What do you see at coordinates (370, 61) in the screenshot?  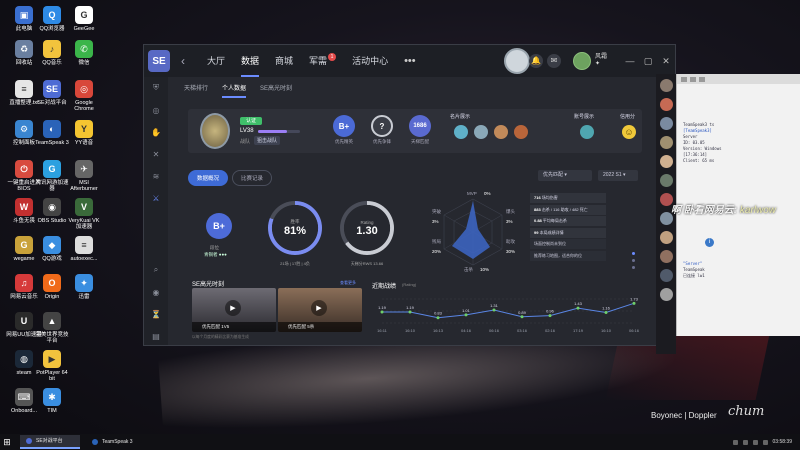 I see `nav-tab-4: 活动中心` at bounding box center [370, 61].